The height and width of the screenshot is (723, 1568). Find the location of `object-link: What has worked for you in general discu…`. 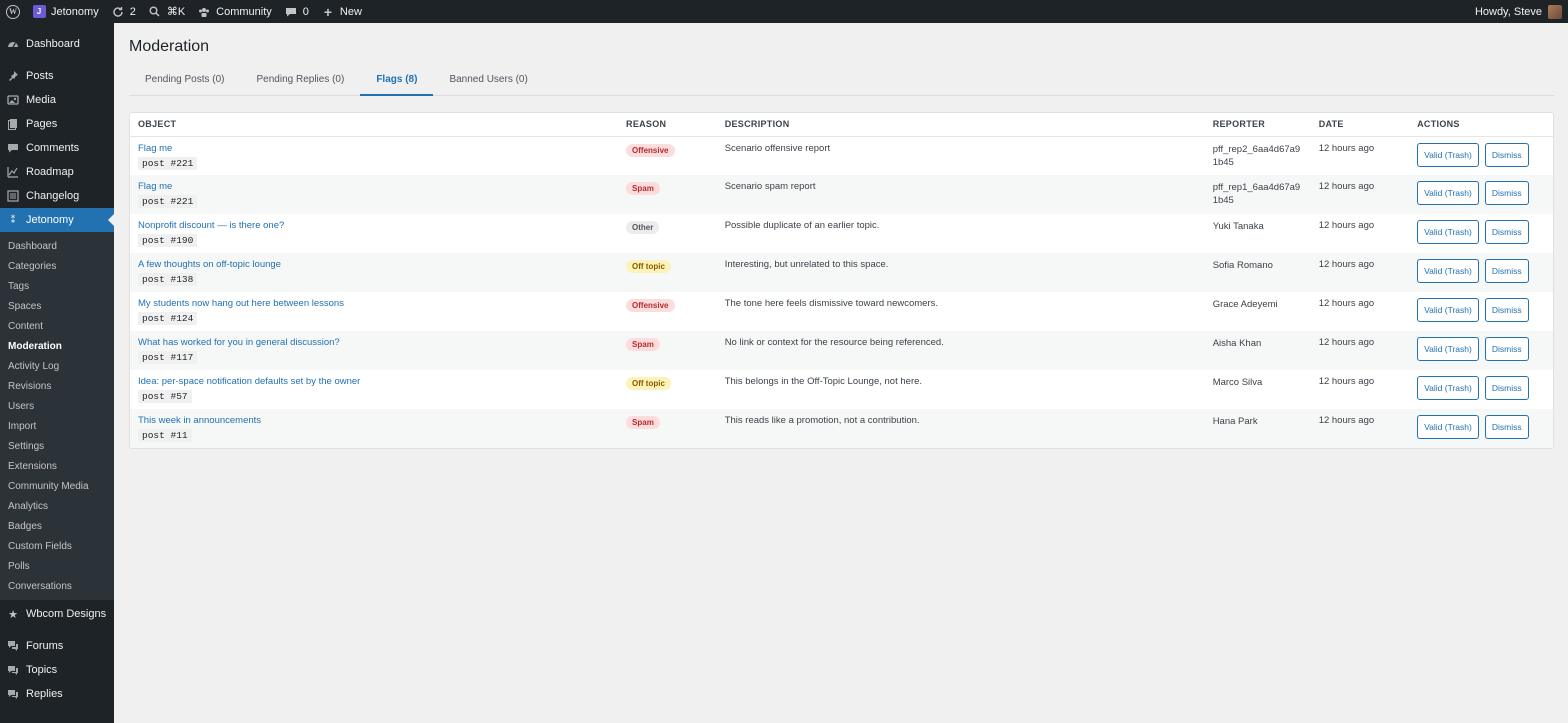

object-link: What has worked for you in general discu… is located at coordinates (374, 342).